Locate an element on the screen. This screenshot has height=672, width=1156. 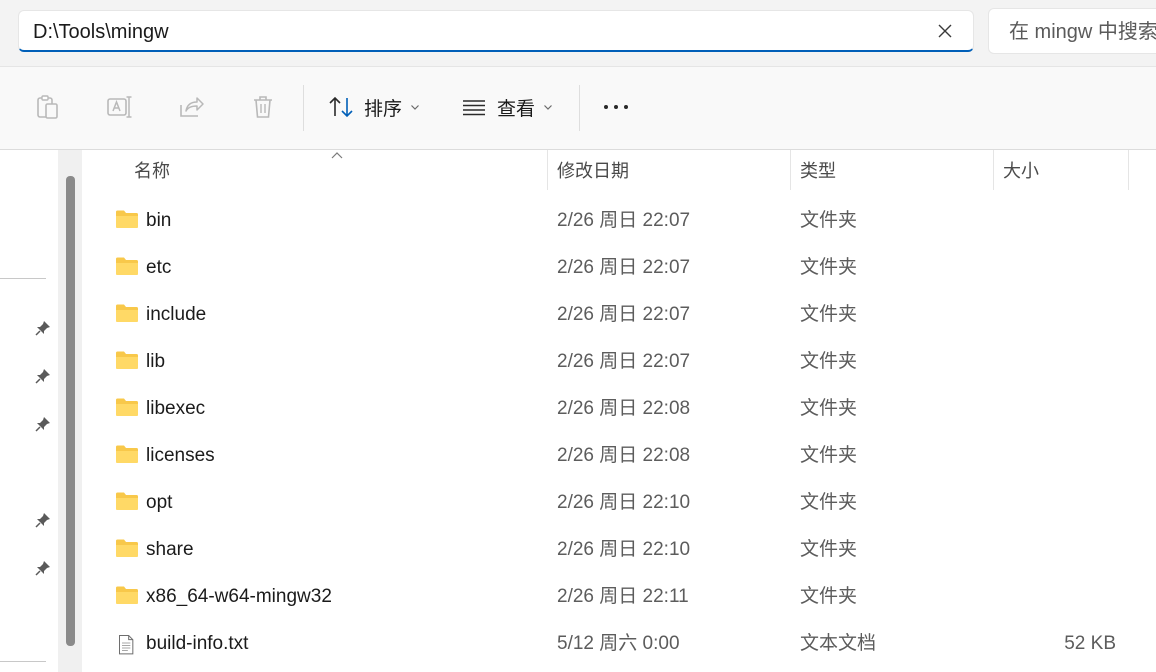
column-header-date: 修改日期 is located at coordinates (593, 170).